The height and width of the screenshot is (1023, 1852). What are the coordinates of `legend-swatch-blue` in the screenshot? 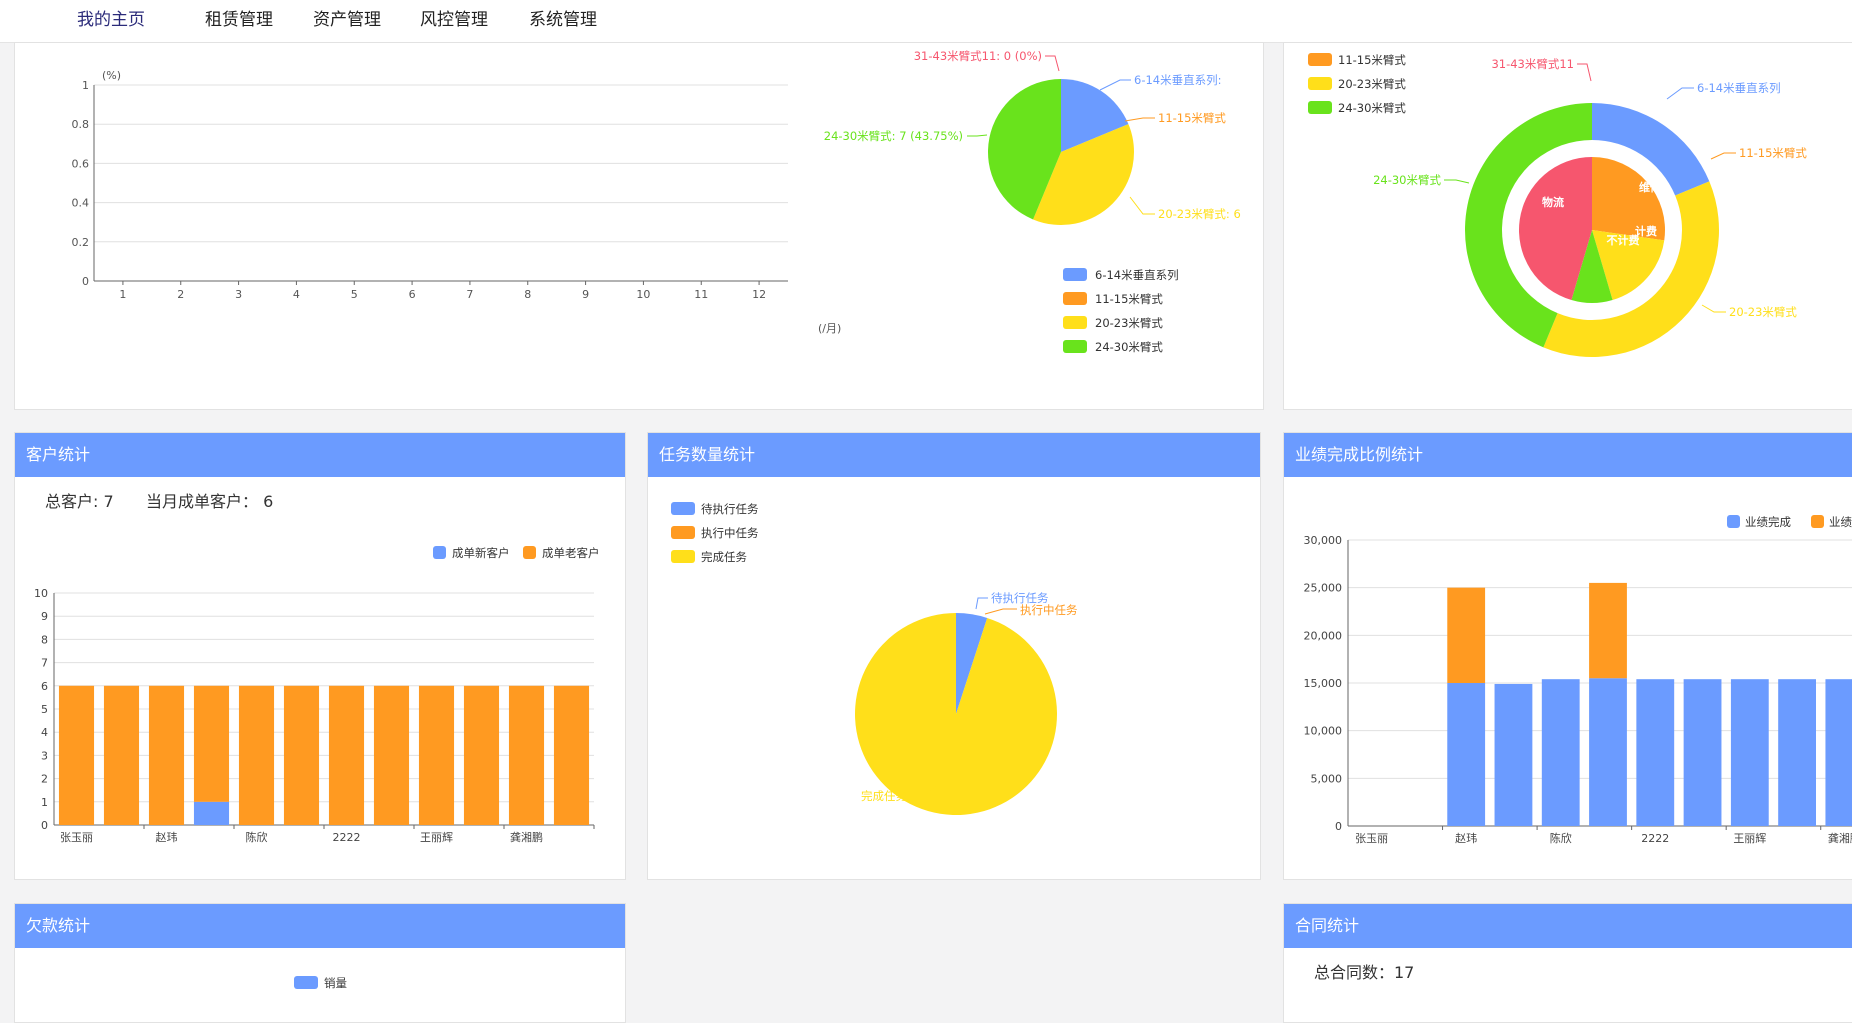 It's located at (1075, 274).